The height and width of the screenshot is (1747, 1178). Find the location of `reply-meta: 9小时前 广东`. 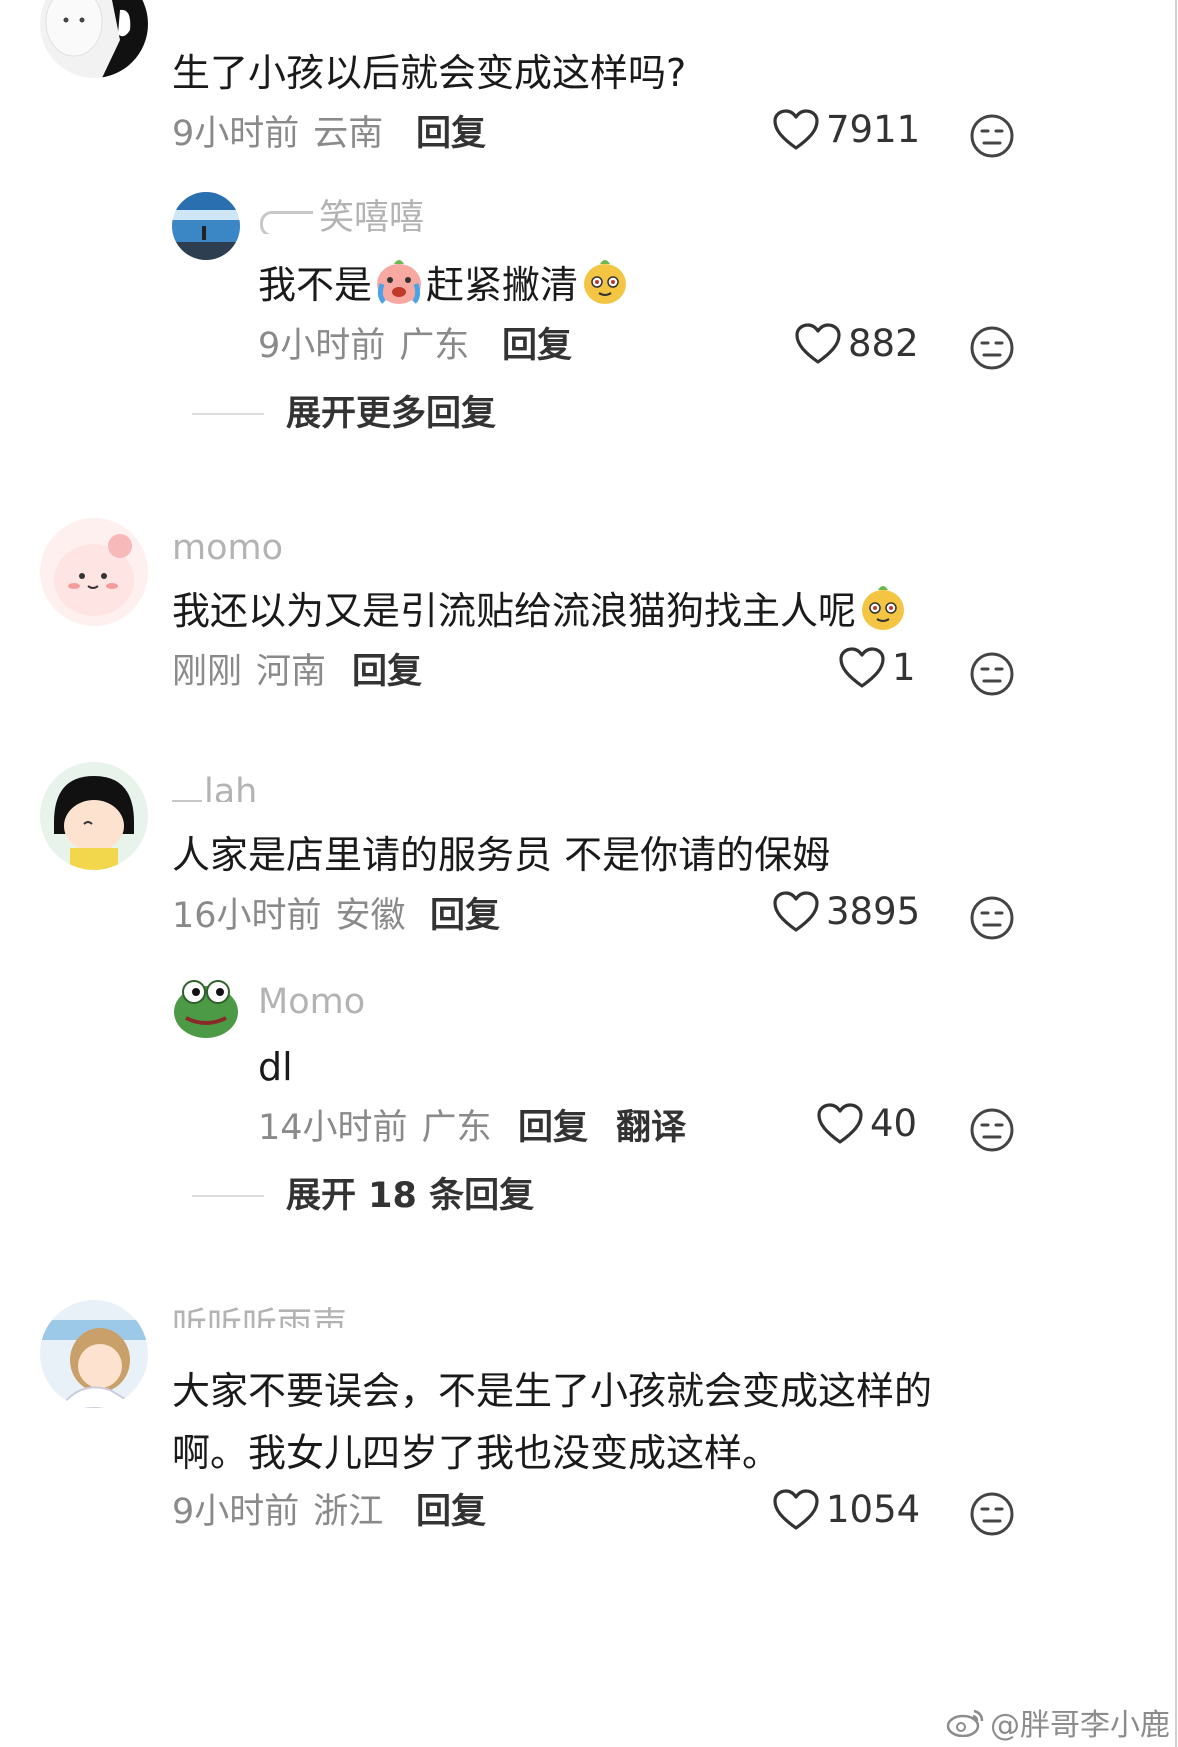

reply-meta: 9小时前 广东 is located at coordinates (363, 346).